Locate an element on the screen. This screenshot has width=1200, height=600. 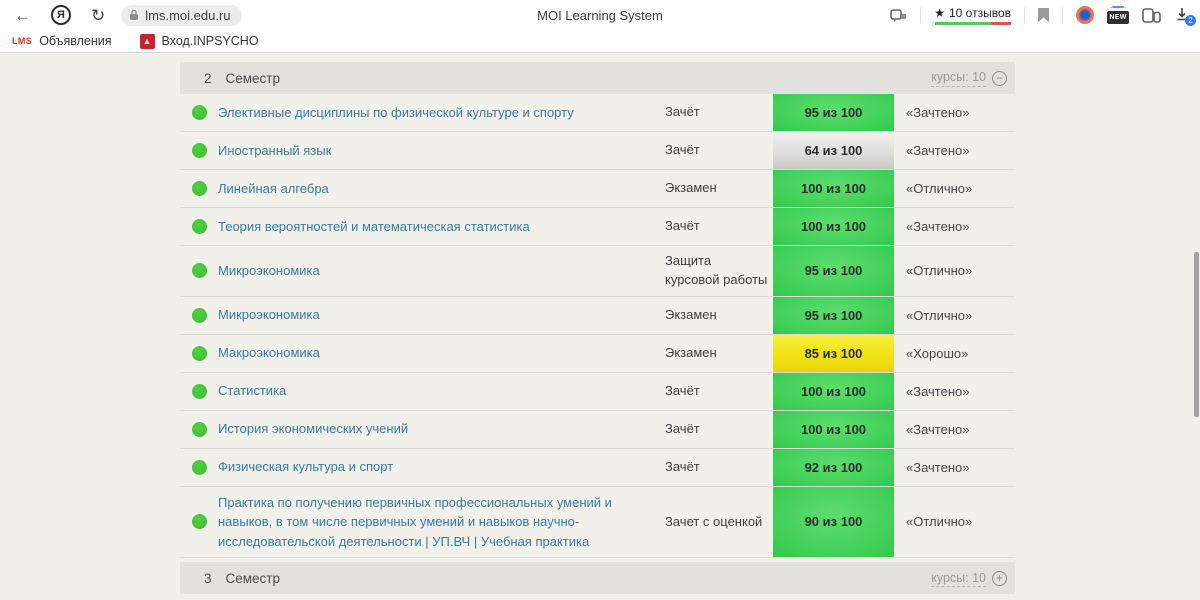
bookmark-item-announcements: LMS Объявления is located at coordinates (62, 41).